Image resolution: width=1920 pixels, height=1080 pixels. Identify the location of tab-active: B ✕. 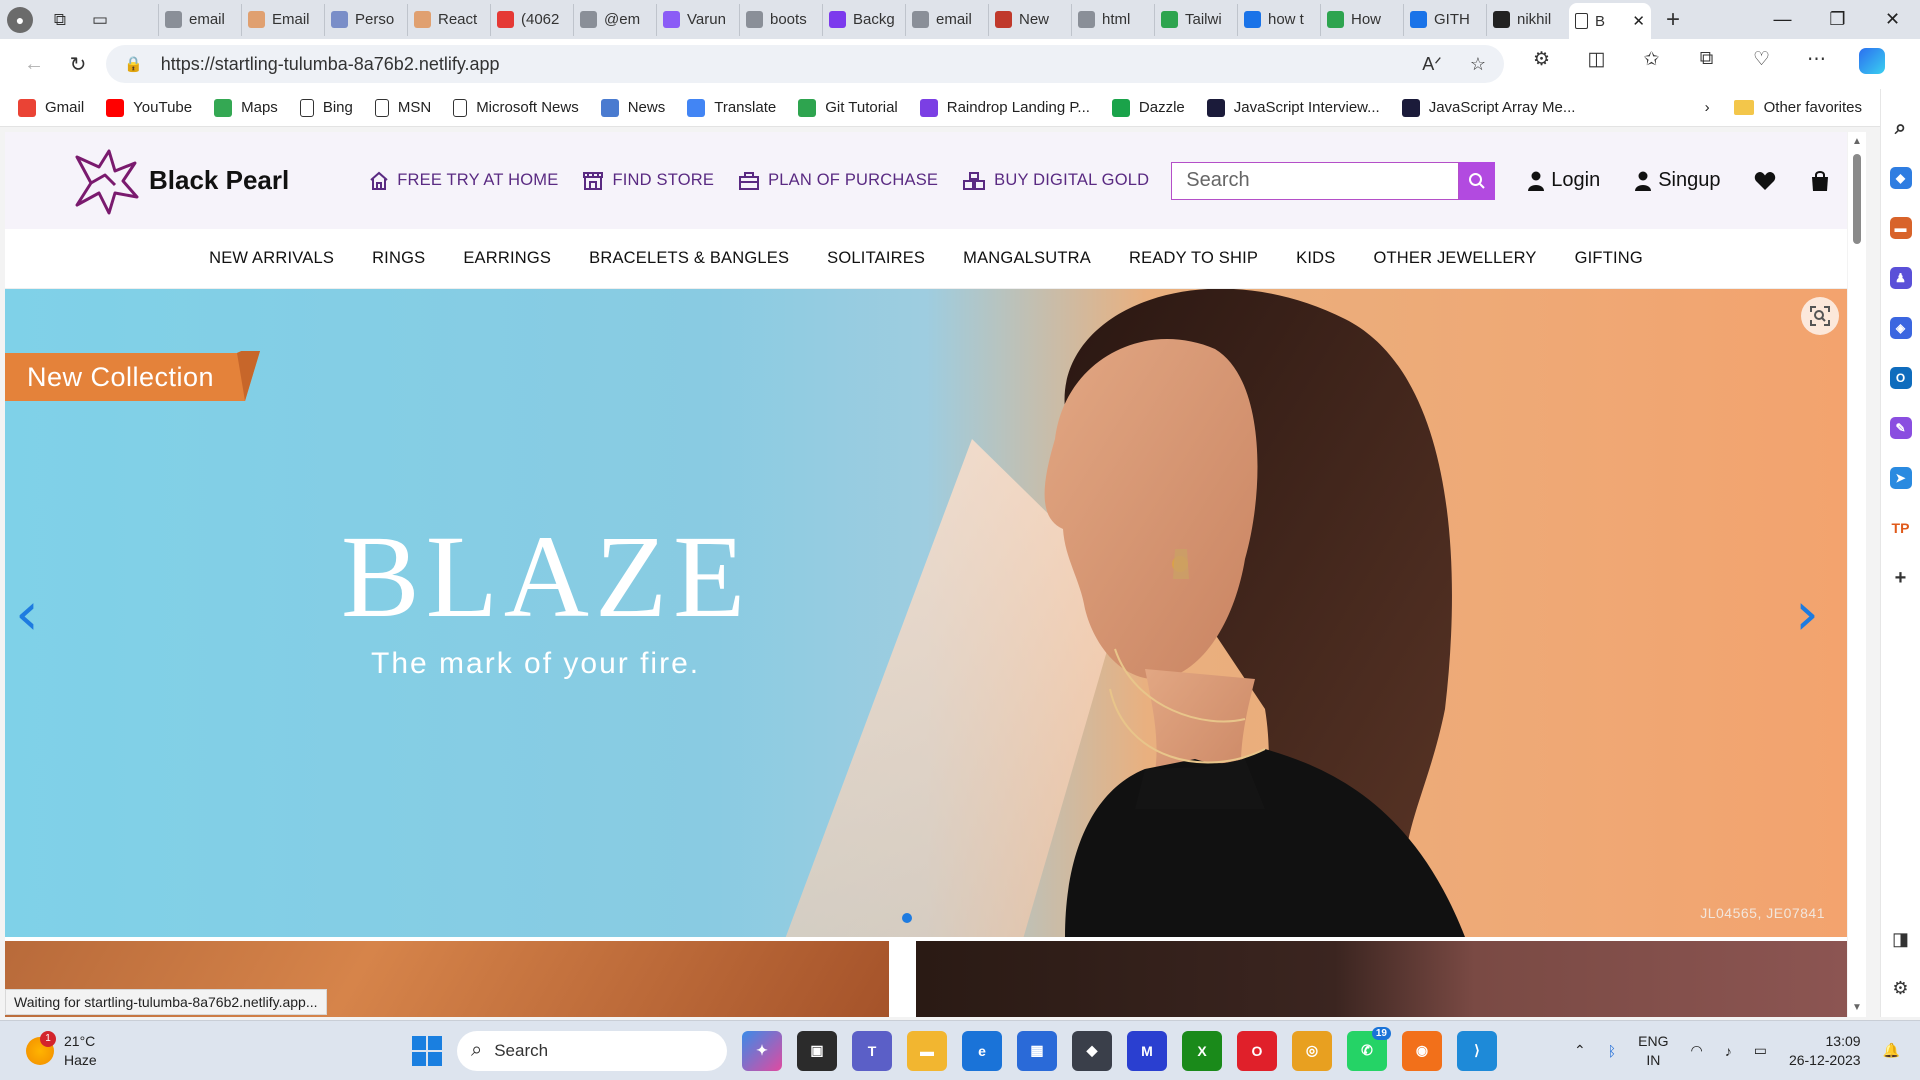
(1610, 21).